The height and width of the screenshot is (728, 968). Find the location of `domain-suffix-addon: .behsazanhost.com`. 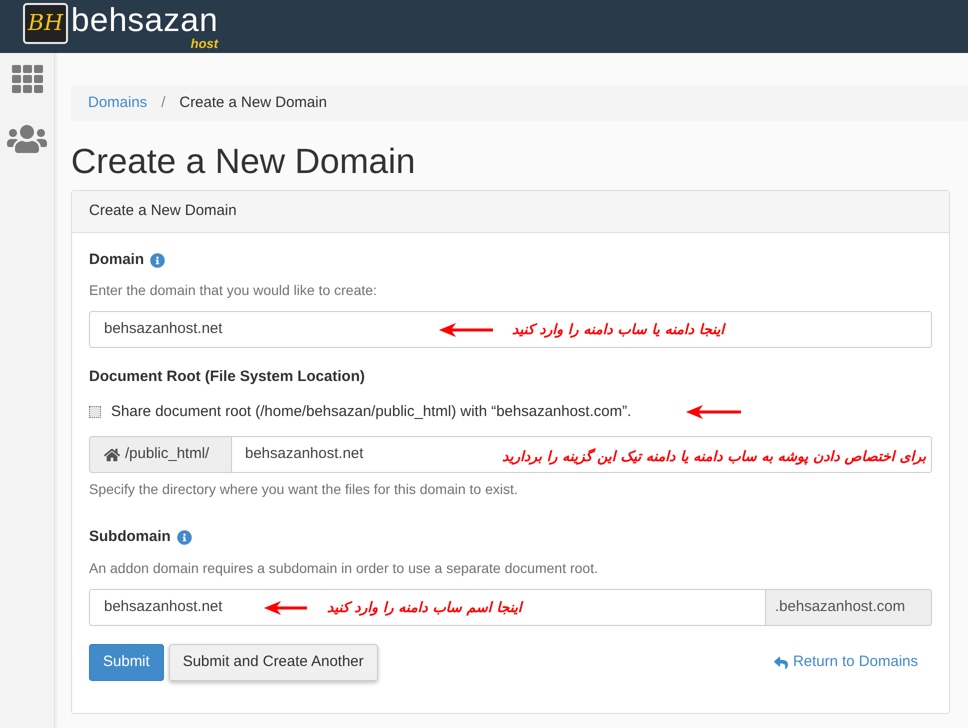

domain-suffix-addon: .behsazanhost.com is located at coordinates (849, 607).